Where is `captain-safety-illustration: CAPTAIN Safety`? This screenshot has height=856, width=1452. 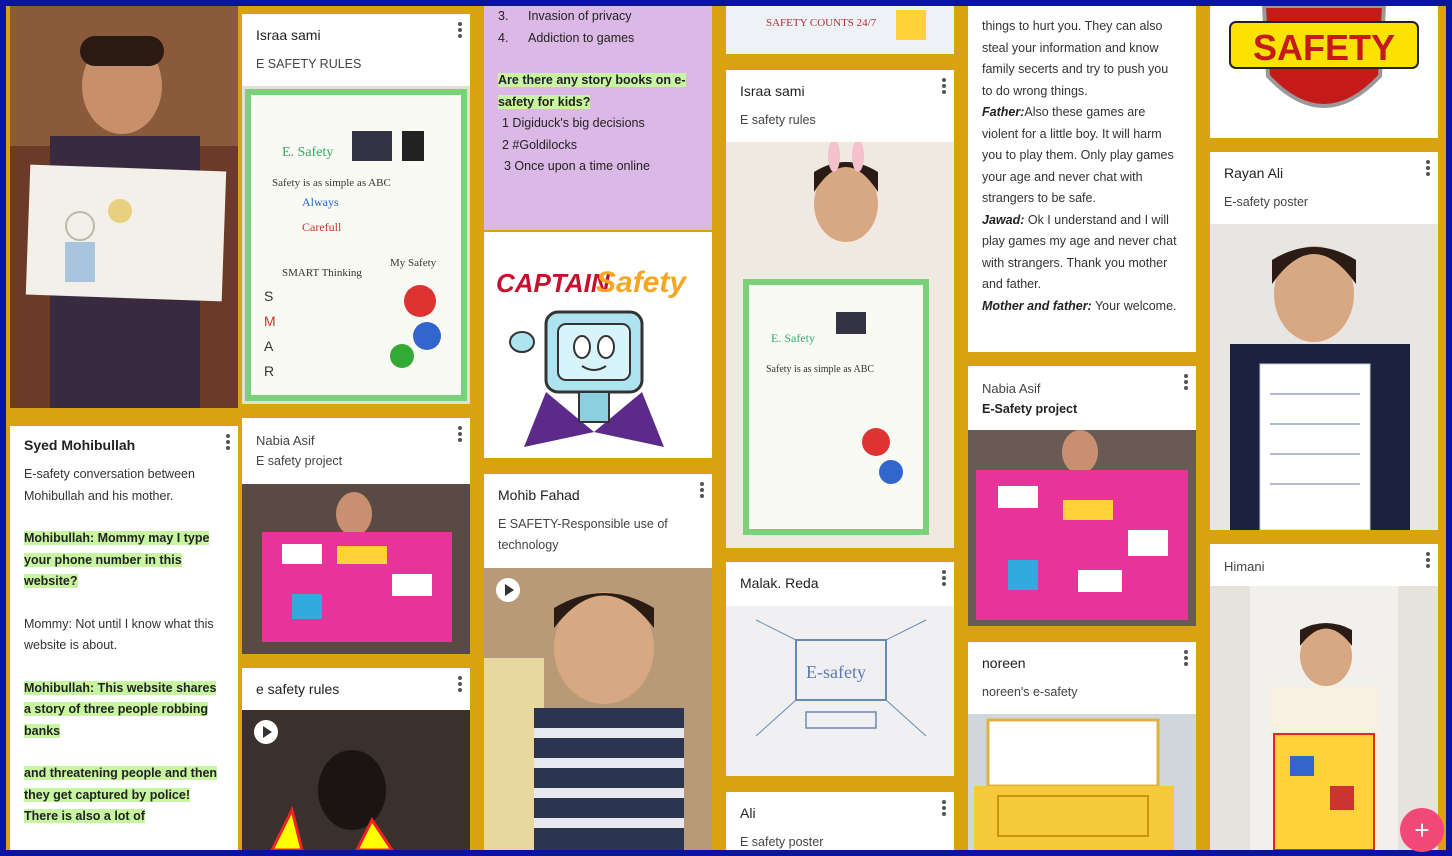 captain-safety-illustration: CAPTAIN Safety is located at coordinates (598, 345).